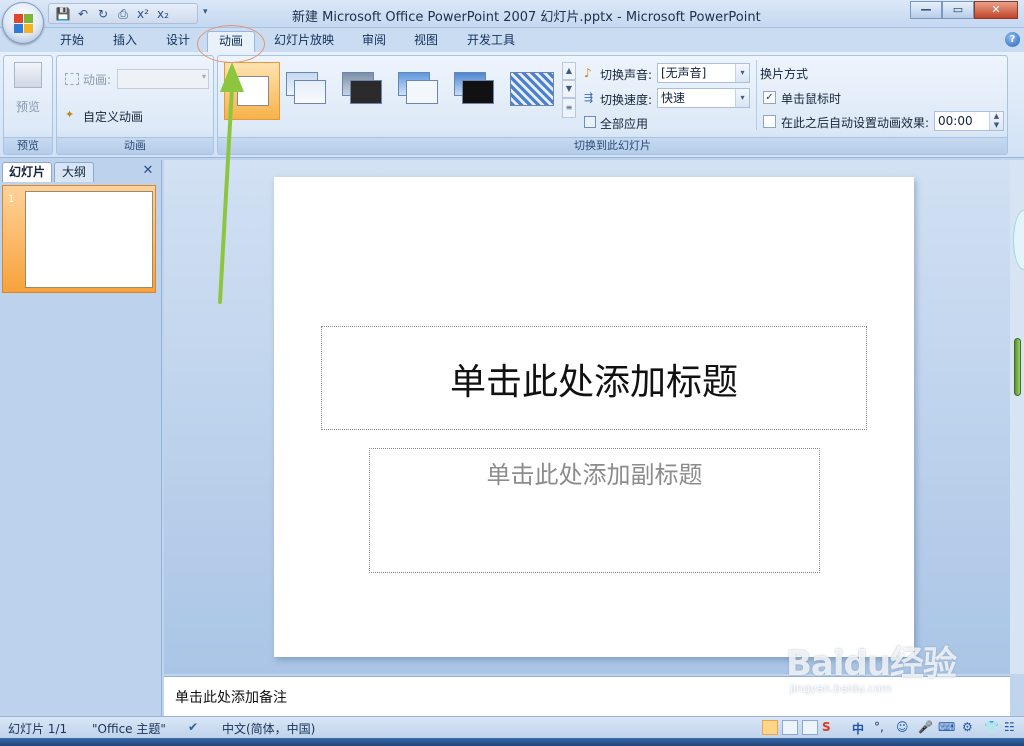 This screenshot has height=746, width=1024. I want to click on slide-count-status: 幻灯片 1/1, so click(38, 729).